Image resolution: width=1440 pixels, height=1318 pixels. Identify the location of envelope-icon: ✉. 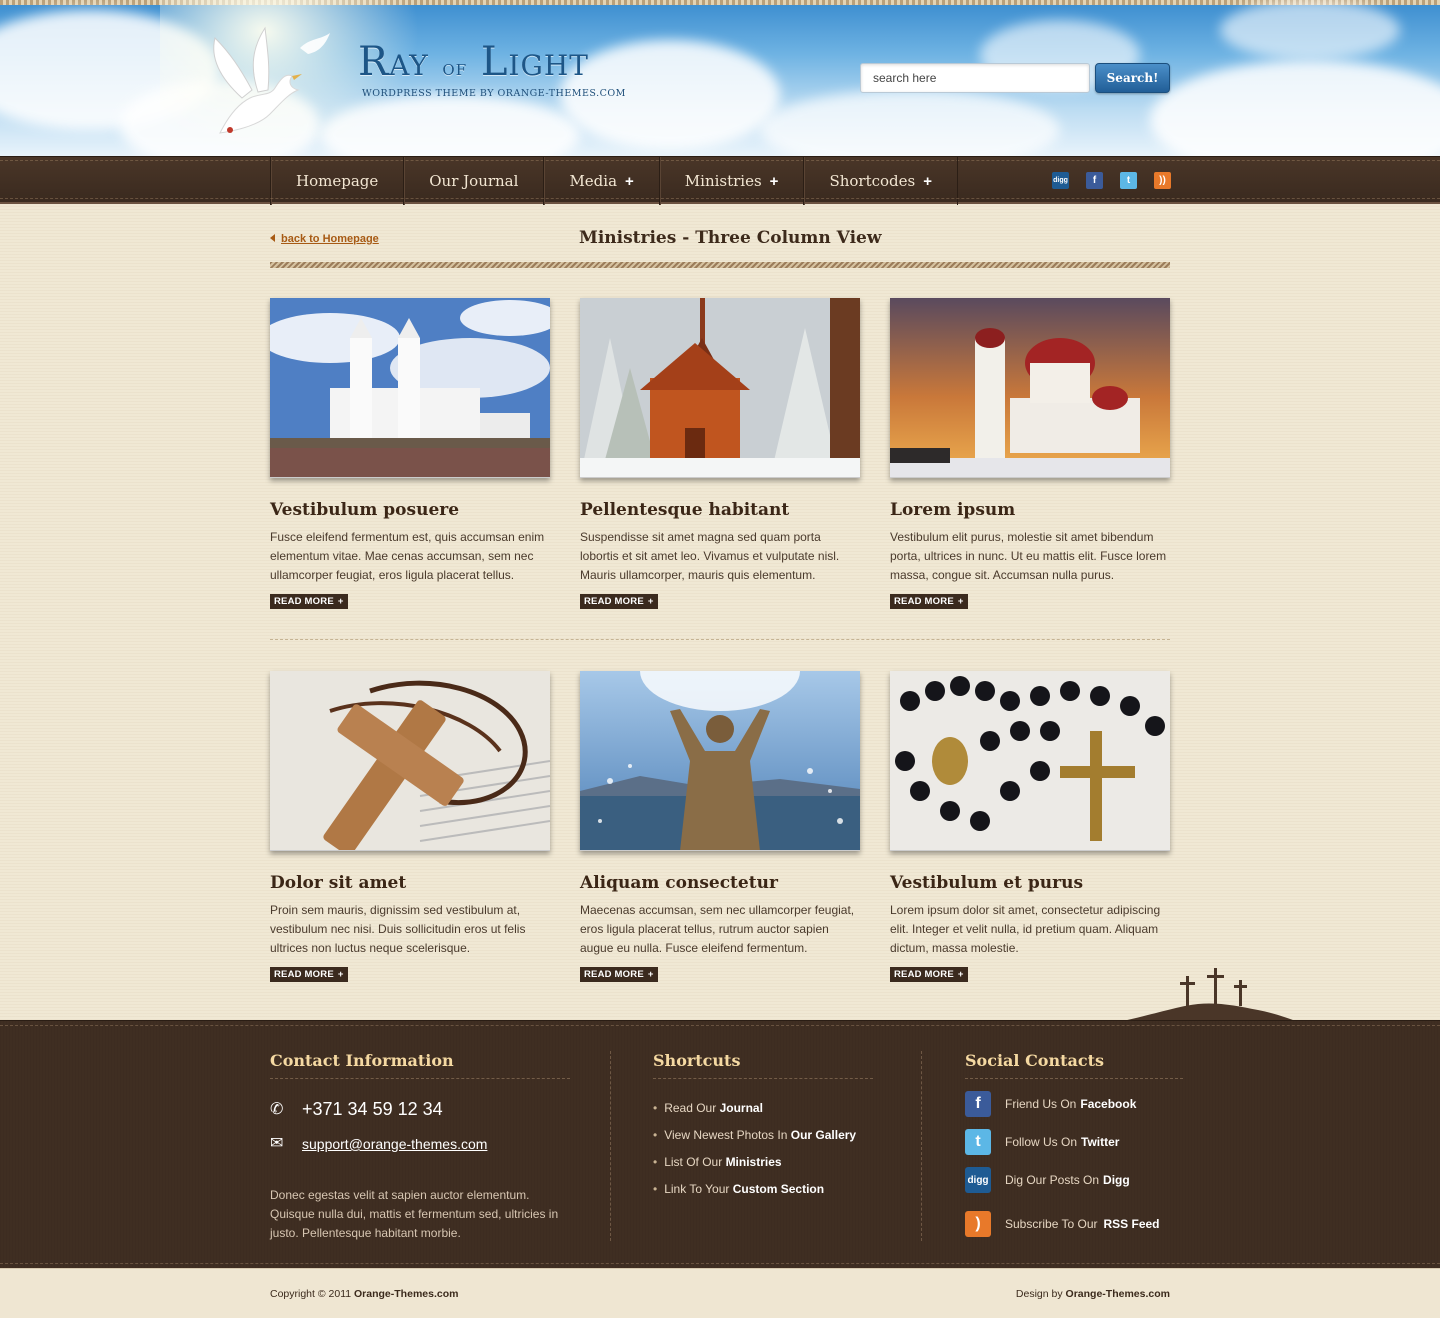
(277, 1143).